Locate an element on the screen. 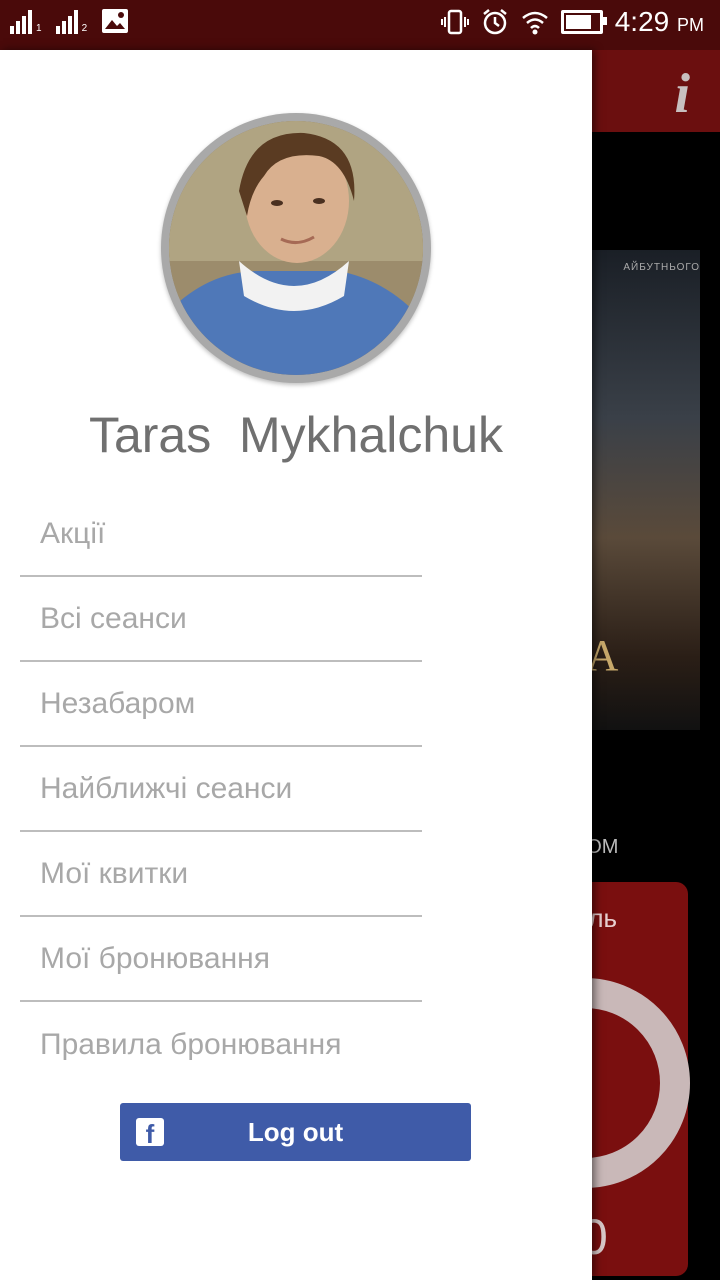 This screenshot has width=720, height=1280. signal-icon: 2 is located at coordinates (71, 21).